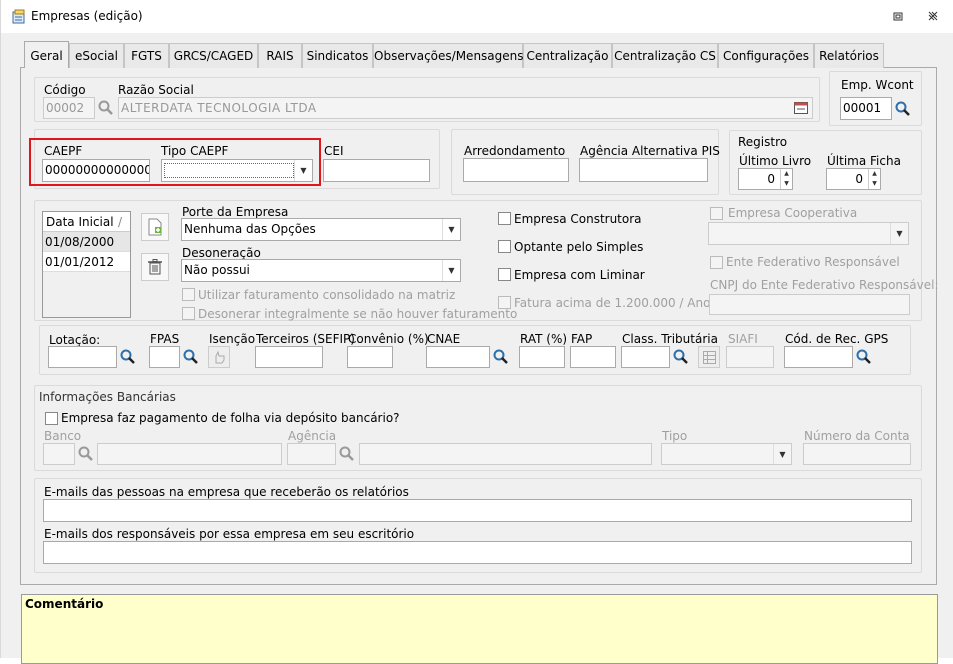  Describe the element at coordinates (18, 16) in the screenshot. I see `window-app-icon` at that location.